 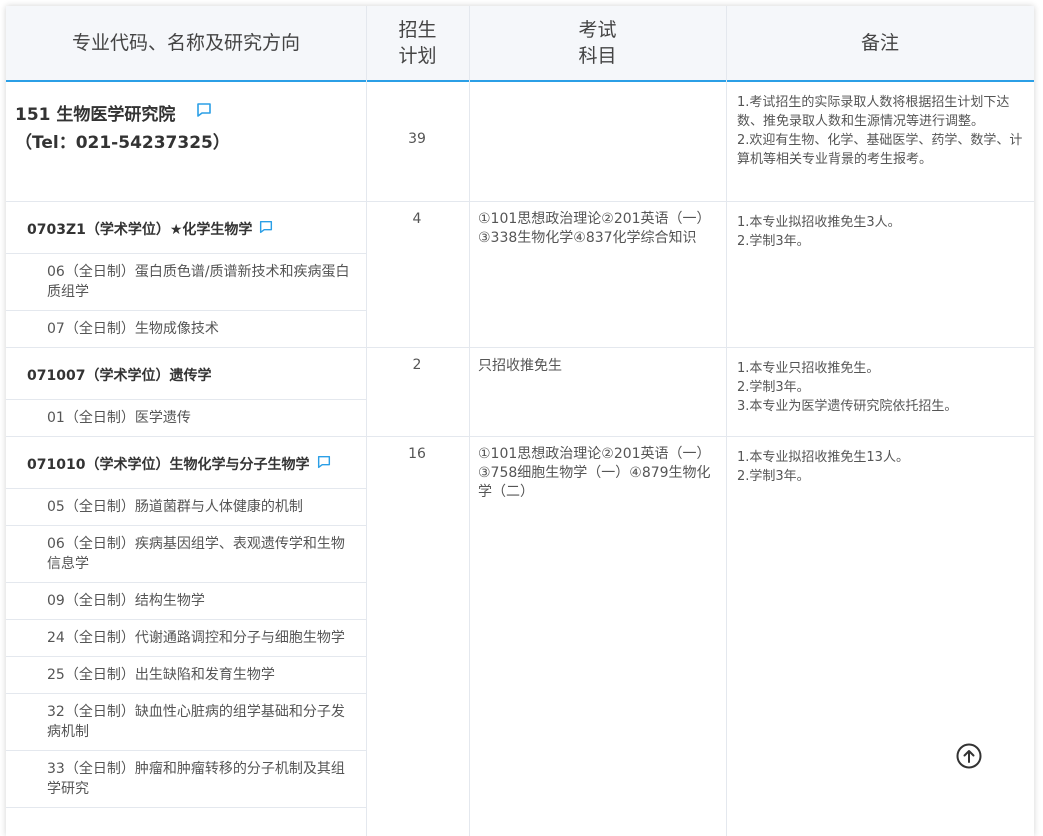 I want to click on major-notes: 1.本专业拟招收推免生3人。 2.学制3年。, so click(x=882, y=232).